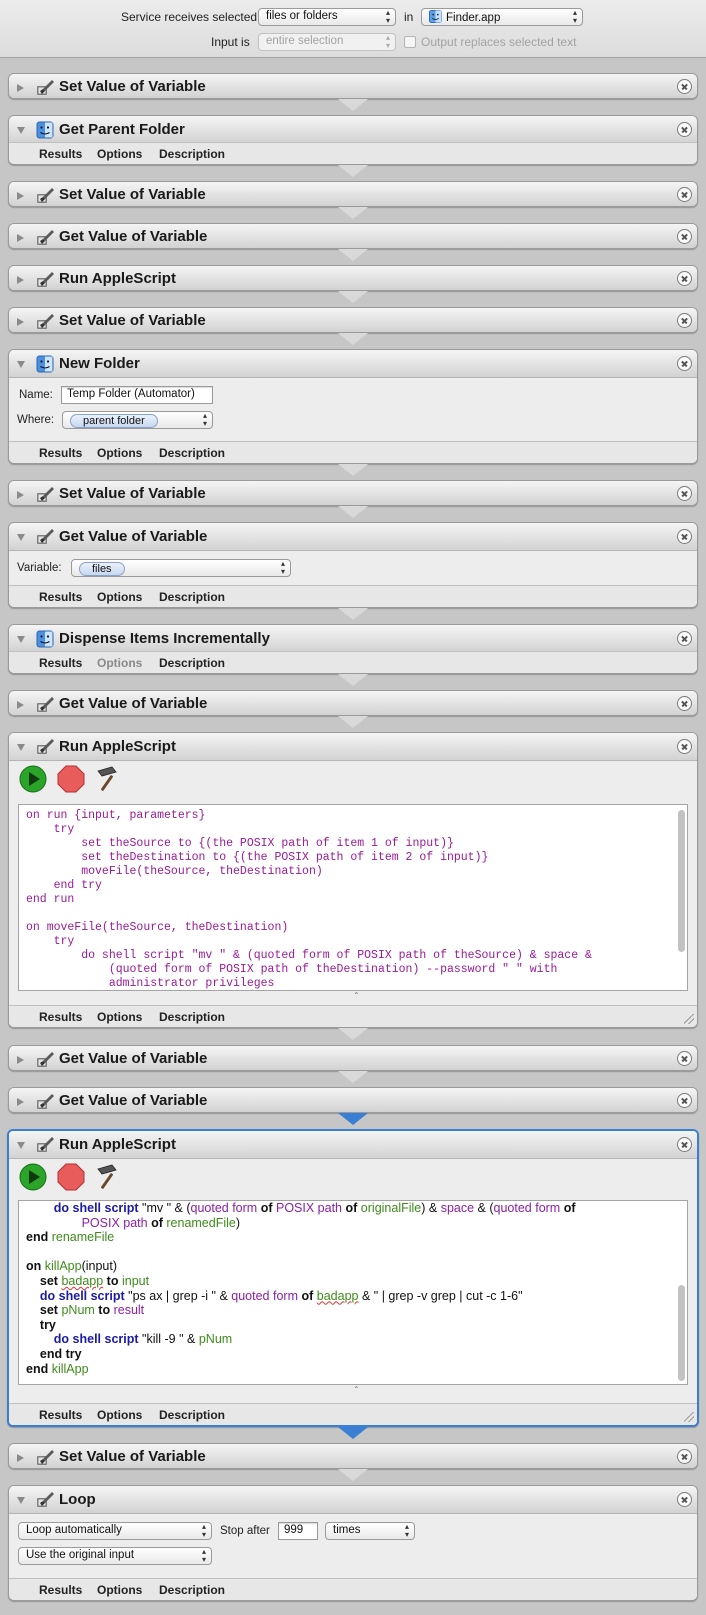 Image resolution: width=706 pixels, height=1615 pixels. I want to click on stop-after-input: 999, so click(298, 1531).